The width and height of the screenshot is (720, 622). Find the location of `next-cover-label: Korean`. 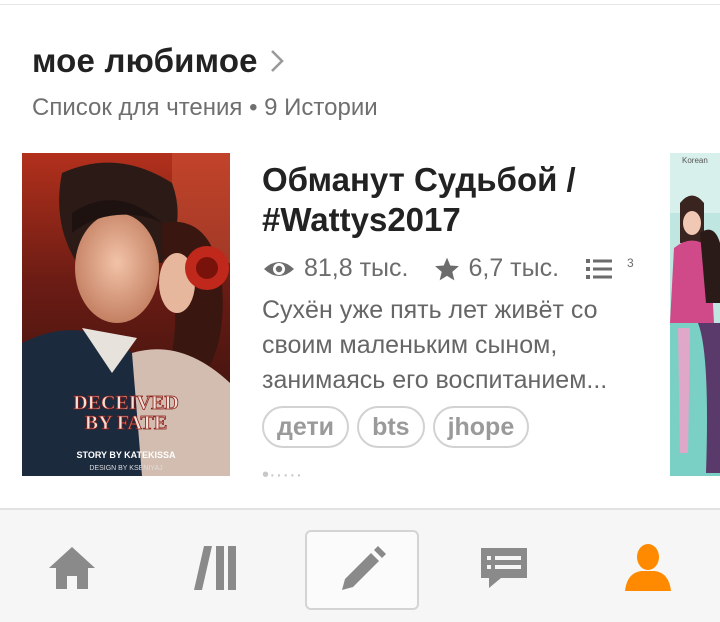

next-cover-label: Korean is located at coordinates (695, 160).